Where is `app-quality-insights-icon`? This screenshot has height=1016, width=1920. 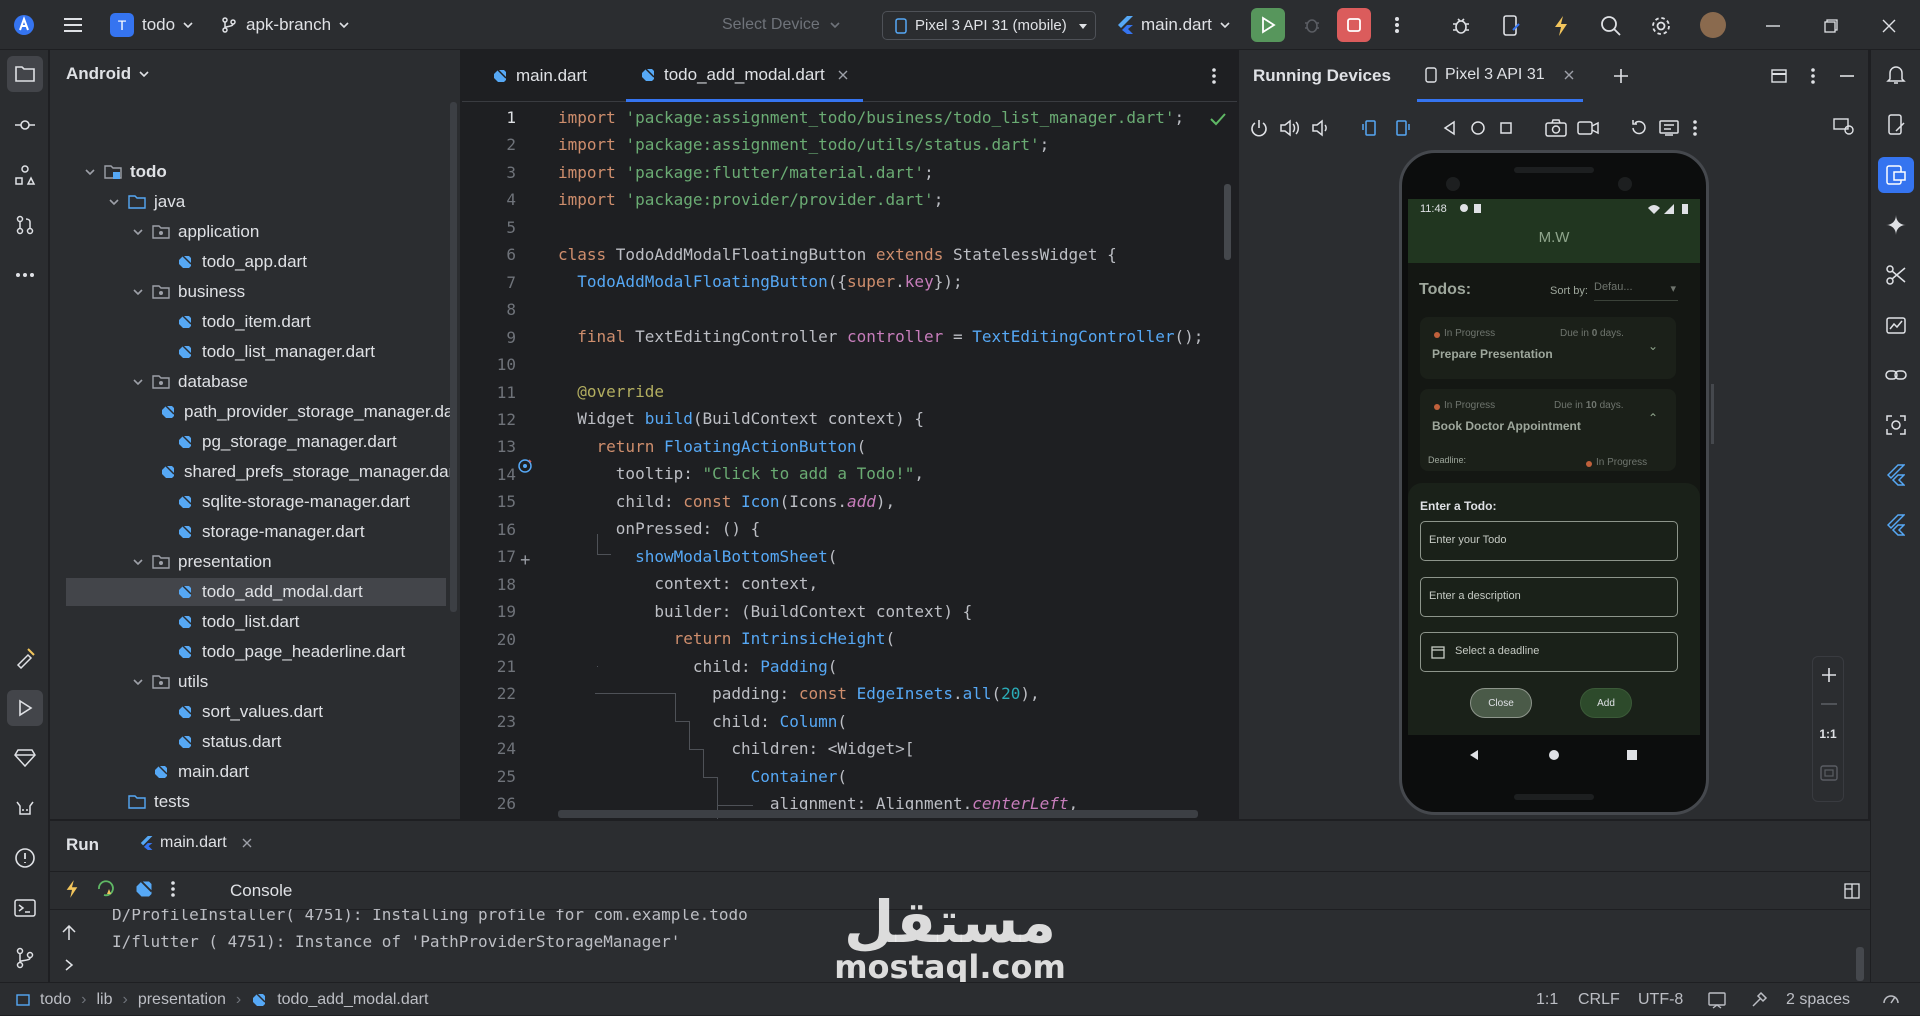
app-quality-insights-icon is located at coordinates (1896, 325).